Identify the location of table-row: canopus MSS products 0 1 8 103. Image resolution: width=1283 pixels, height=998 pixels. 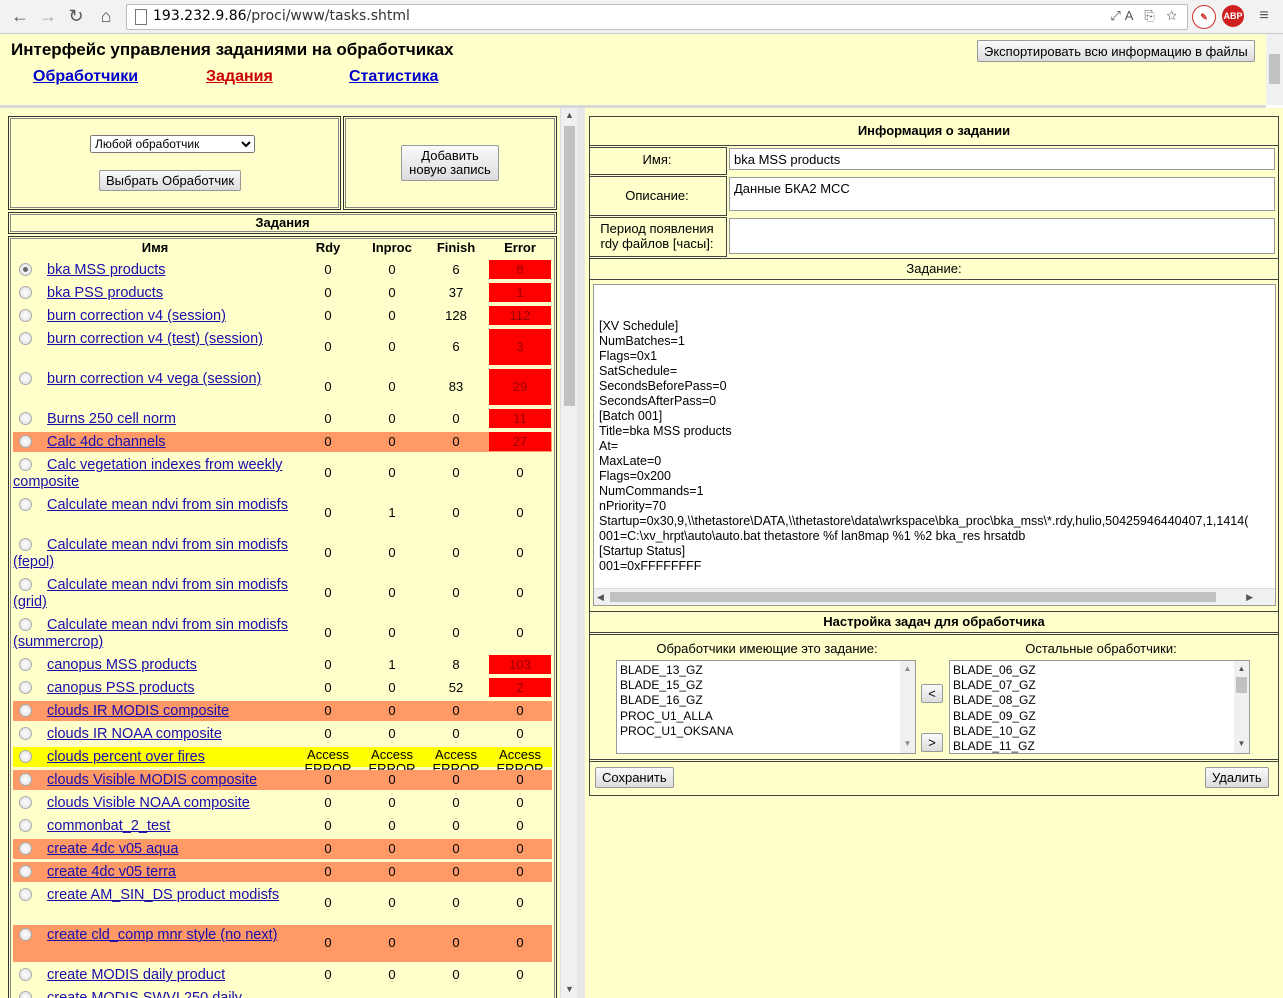
(282, 665).